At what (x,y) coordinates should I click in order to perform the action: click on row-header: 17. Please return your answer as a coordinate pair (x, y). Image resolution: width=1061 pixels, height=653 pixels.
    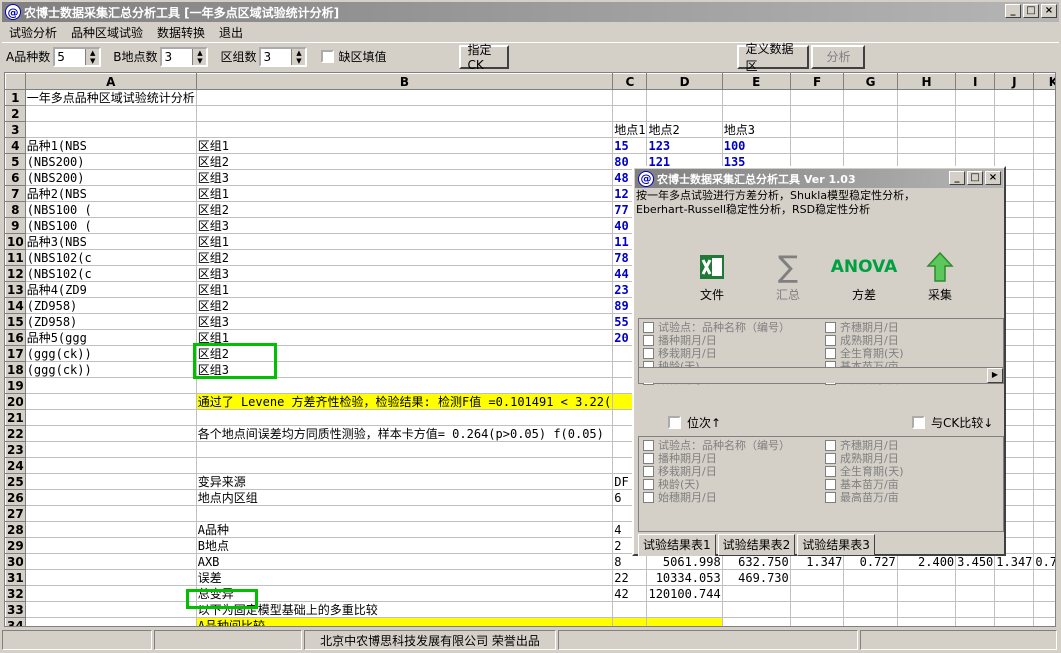
    Looking at the image, I should click on (15, 353).